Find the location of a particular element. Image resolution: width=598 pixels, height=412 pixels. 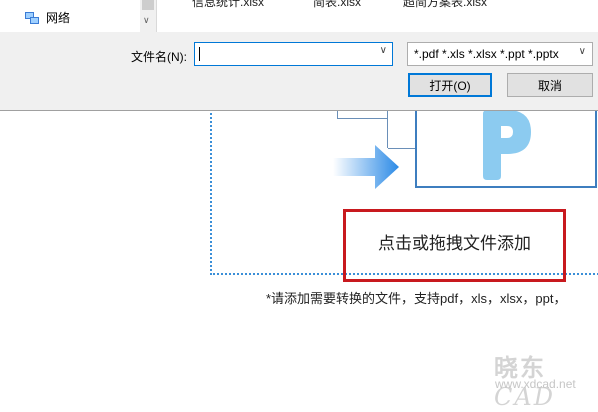

open-button: 打开(O) is located at coordinates (450, 85).